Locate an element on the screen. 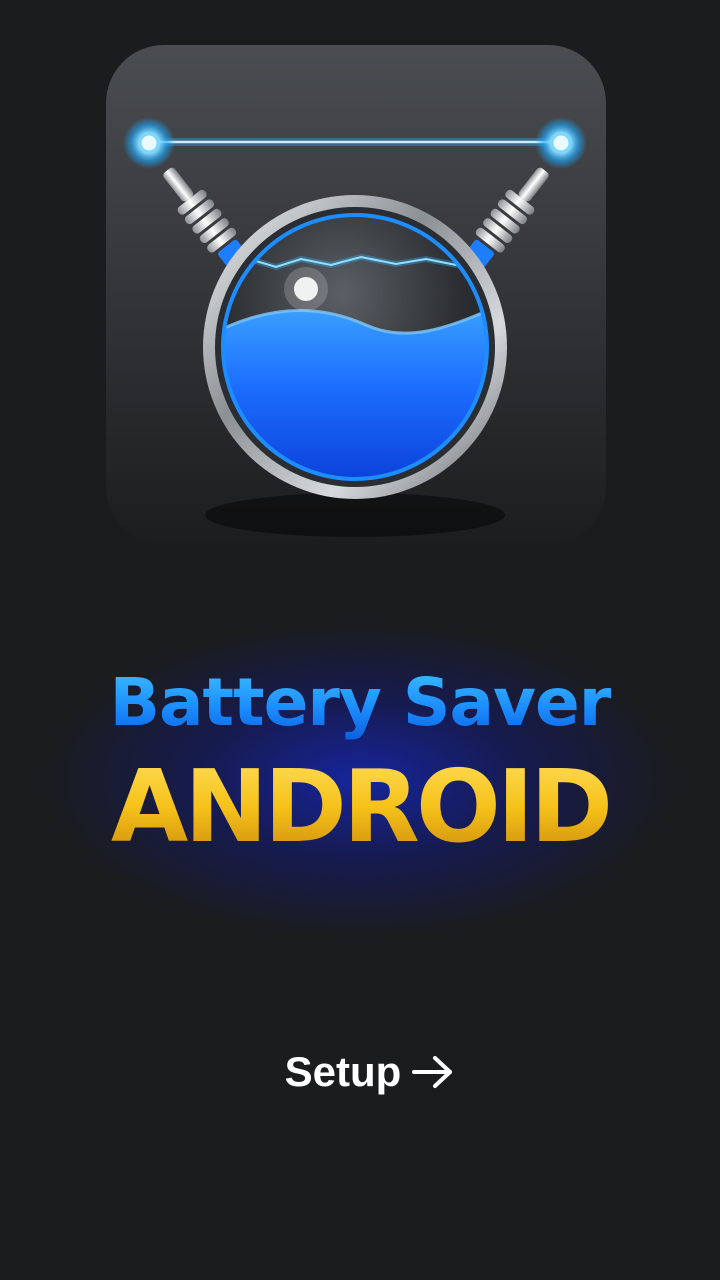  app-title-line1: Battery Saver is located at coordinates (360, 702).